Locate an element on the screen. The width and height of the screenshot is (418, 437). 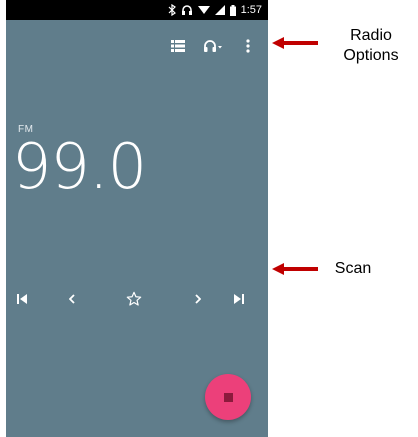
scan-annotation: Scan is located at coordinates (353, 268).